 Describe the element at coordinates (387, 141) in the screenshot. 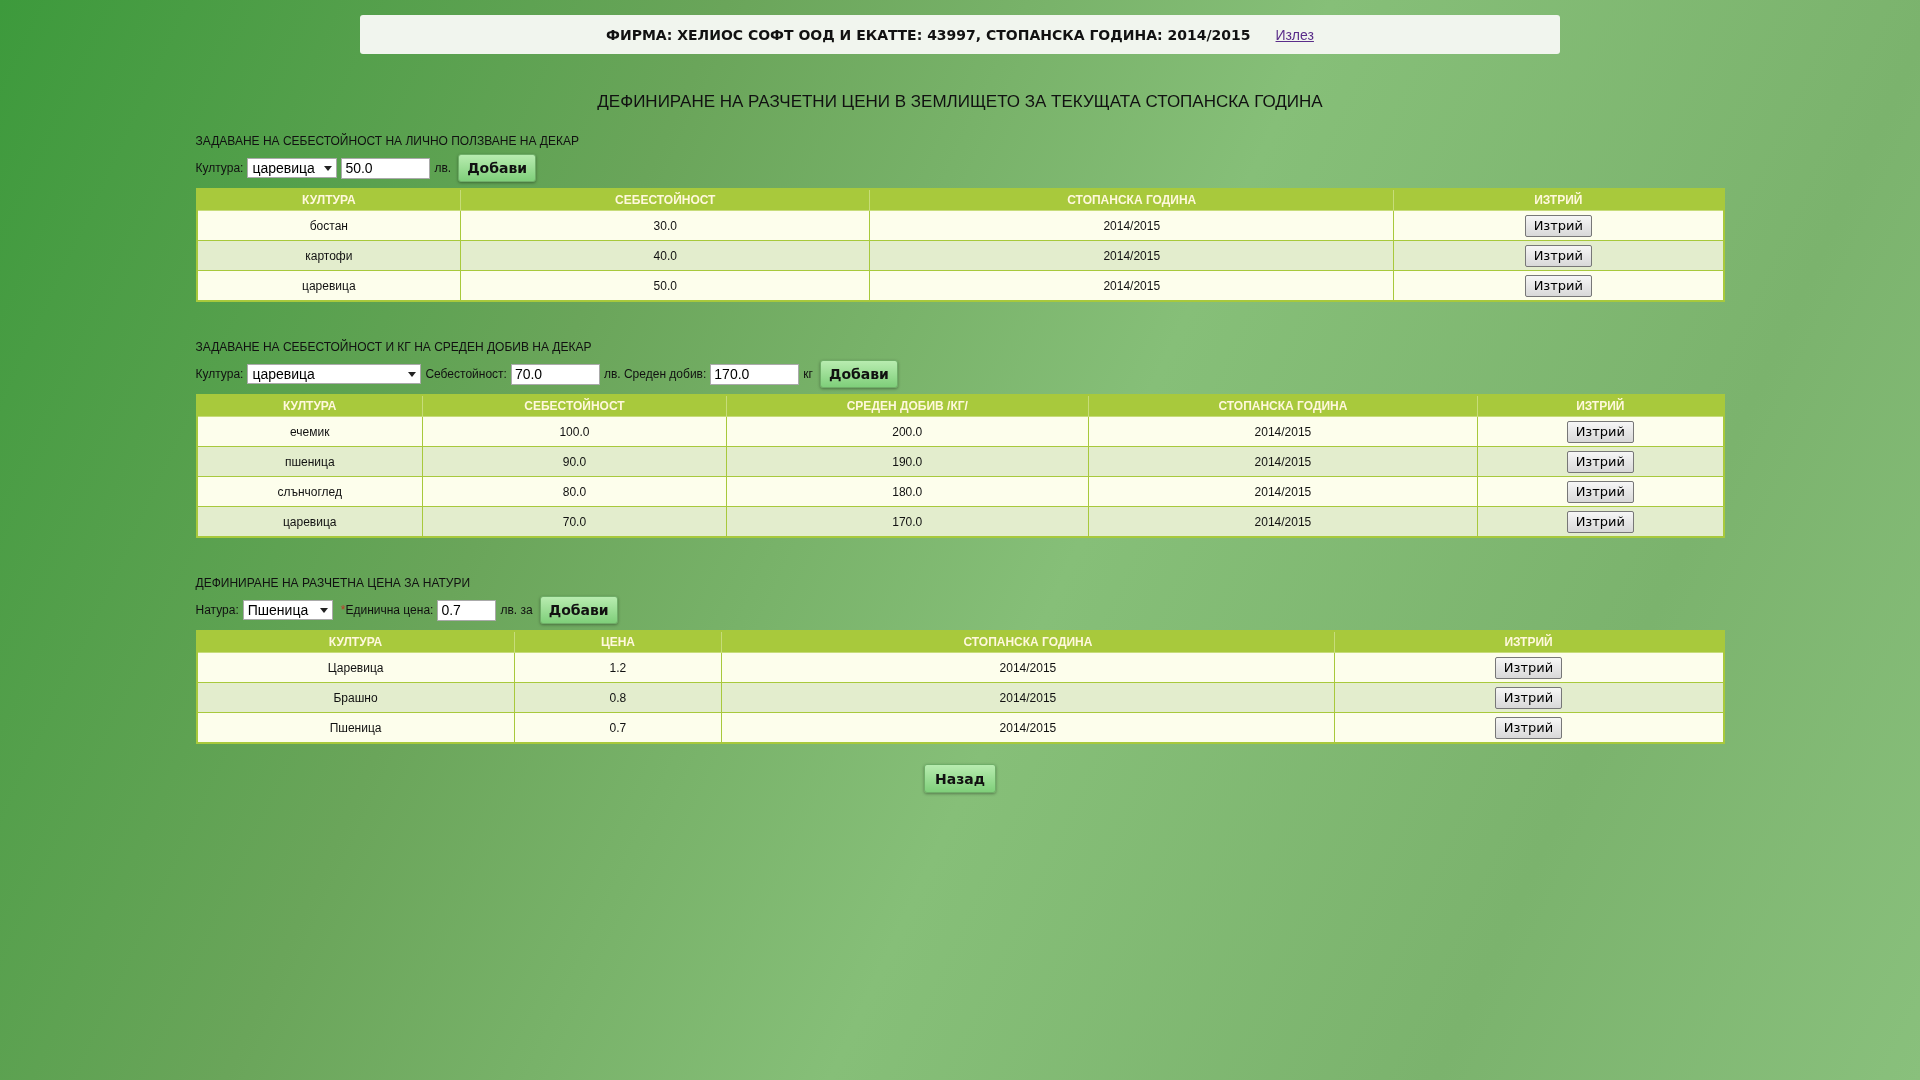

I see `section-heading: ЗАДАВАНЕ НА СЕБЕСТОЙНОСТ НА ЛИЧНО ПОЛЗВАНЕ НА ДЕКАР` at that location.